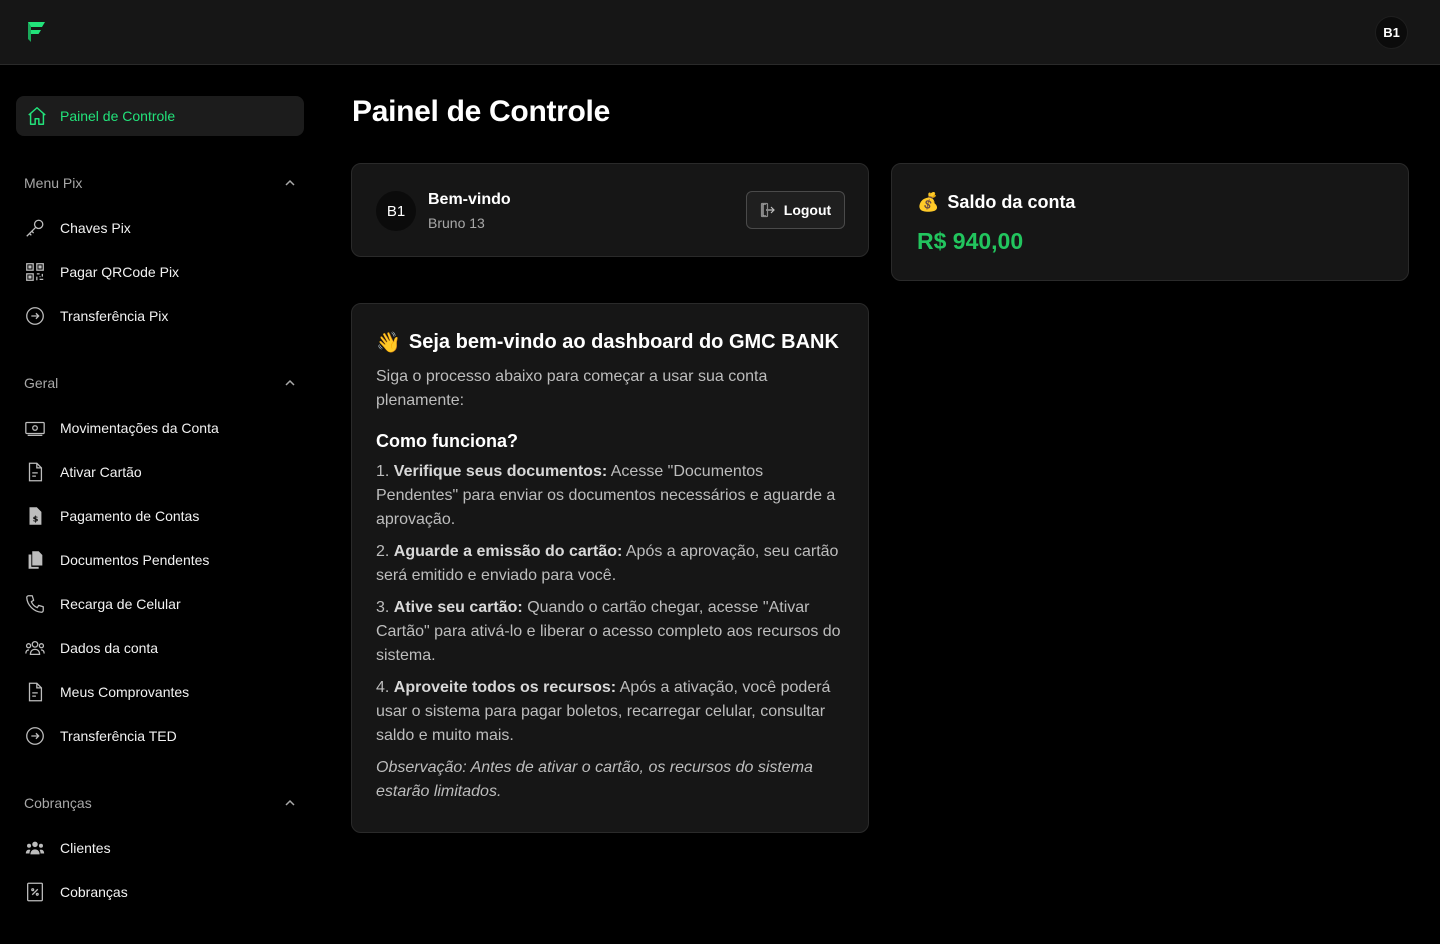  I want to click on sidebar-item-label: Recarga de Celular, so click(120, 604).